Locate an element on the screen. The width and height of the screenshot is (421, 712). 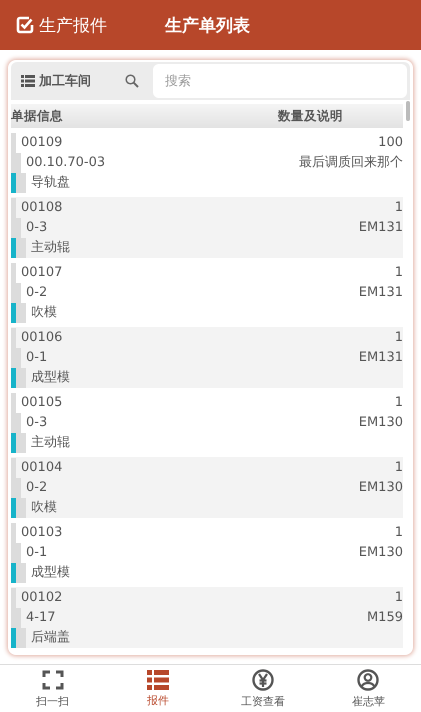
part-name: 后端盖 is located at coordinates (50, 638).